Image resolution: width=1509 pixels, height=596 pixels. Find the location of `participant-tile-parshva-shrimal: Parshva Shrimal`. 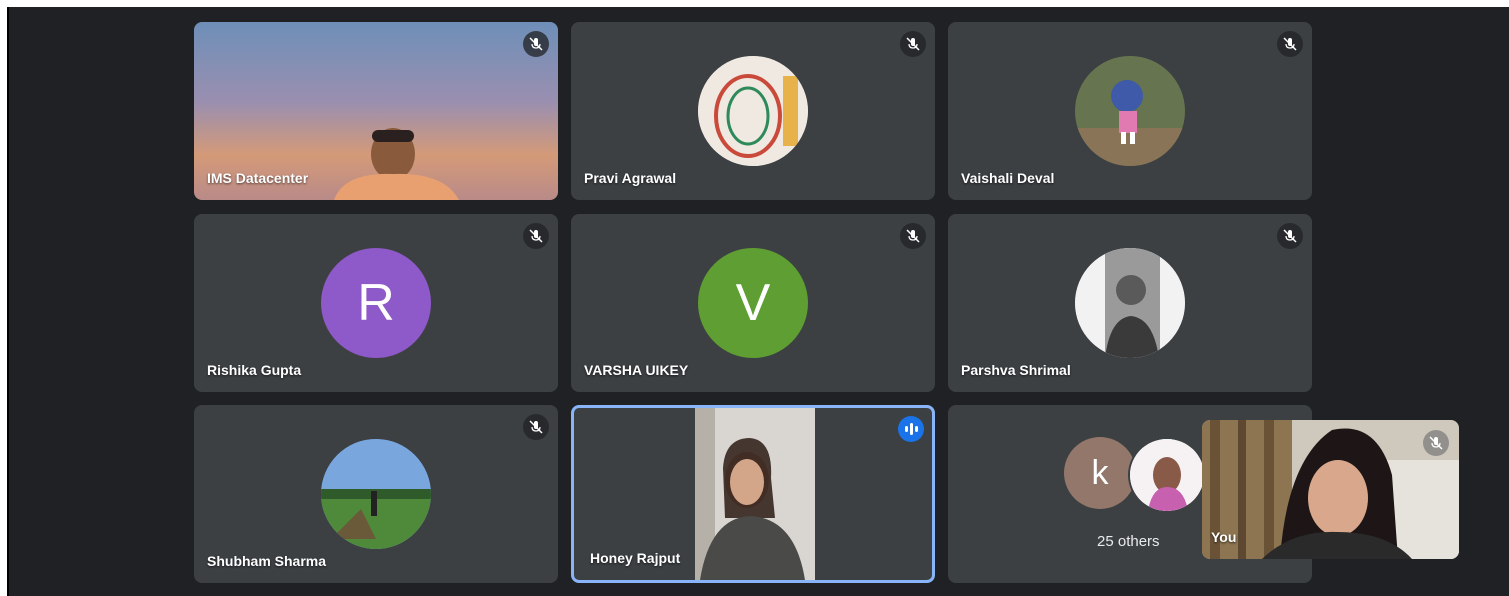

participant-tile-parshva-shrimal: Parshva Shrimal is located at coordinates (1130, 303).